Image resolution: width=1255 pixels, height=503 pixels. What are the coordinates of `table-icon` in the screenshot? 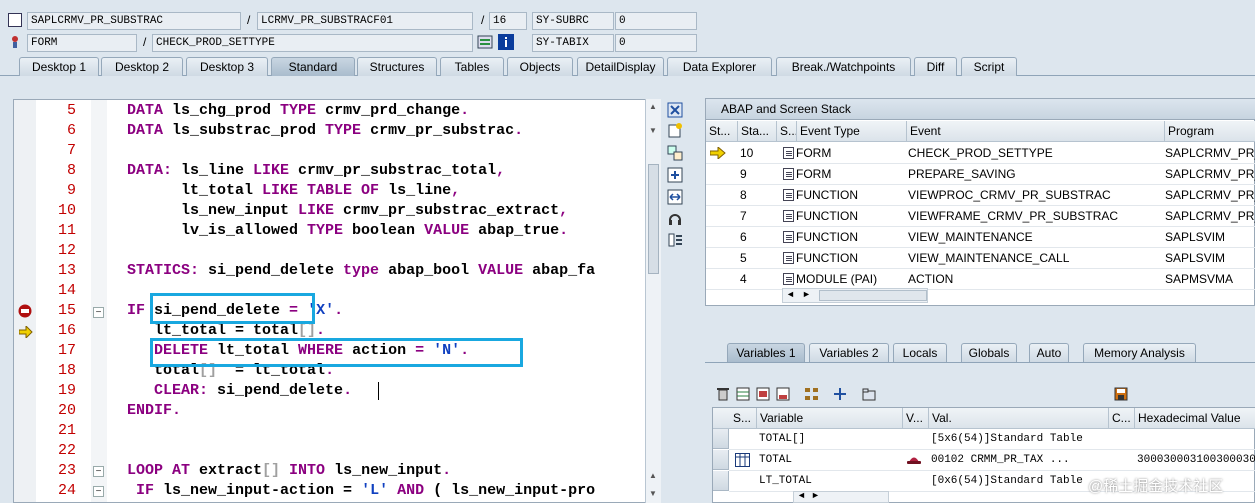 It's located at (743, 394).